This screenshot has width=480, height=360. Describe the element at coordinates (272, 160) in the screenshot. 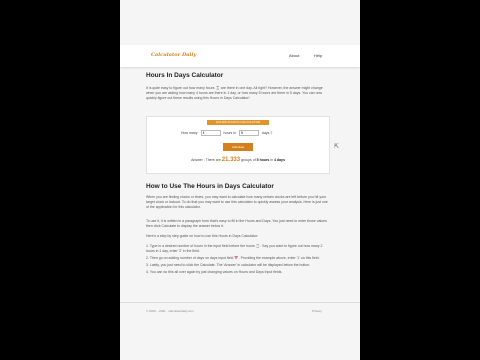

I see `answer-in: in` at that location.